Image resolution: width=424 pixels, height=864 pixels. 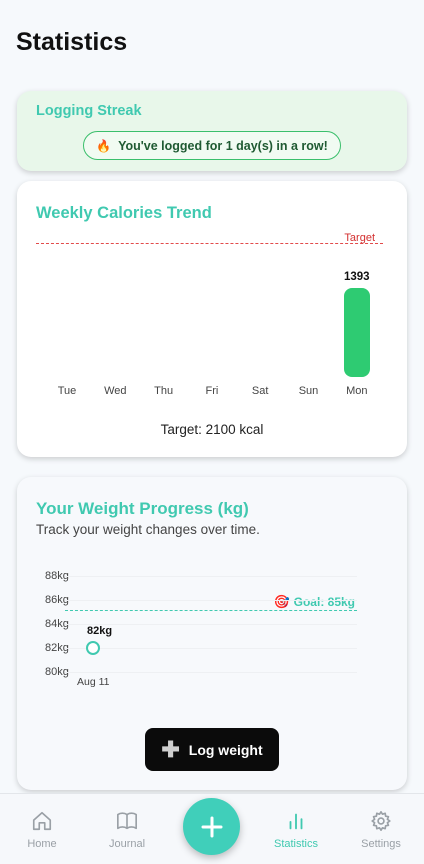 What do you see at coordinates (225, 749) in the screenshot?
I see `log-weight-label: Log weight` at bounding box center [225, 749].